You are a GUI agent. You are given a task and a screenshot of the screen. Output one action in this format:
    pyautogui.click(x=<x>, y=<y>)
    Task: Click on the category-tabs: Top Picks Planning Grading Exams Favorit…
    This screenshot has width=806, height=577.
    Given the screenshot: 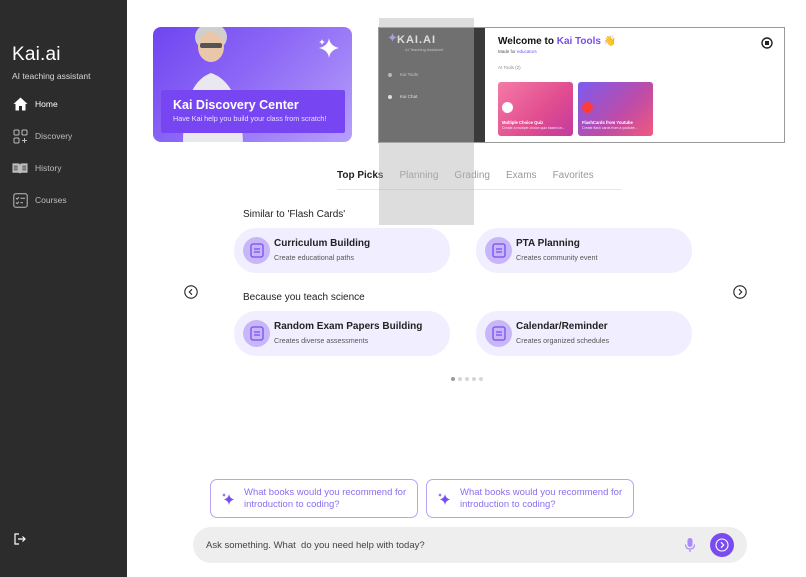 What is the action you would take?
    pyautogui.click(x=479, y=179)
    